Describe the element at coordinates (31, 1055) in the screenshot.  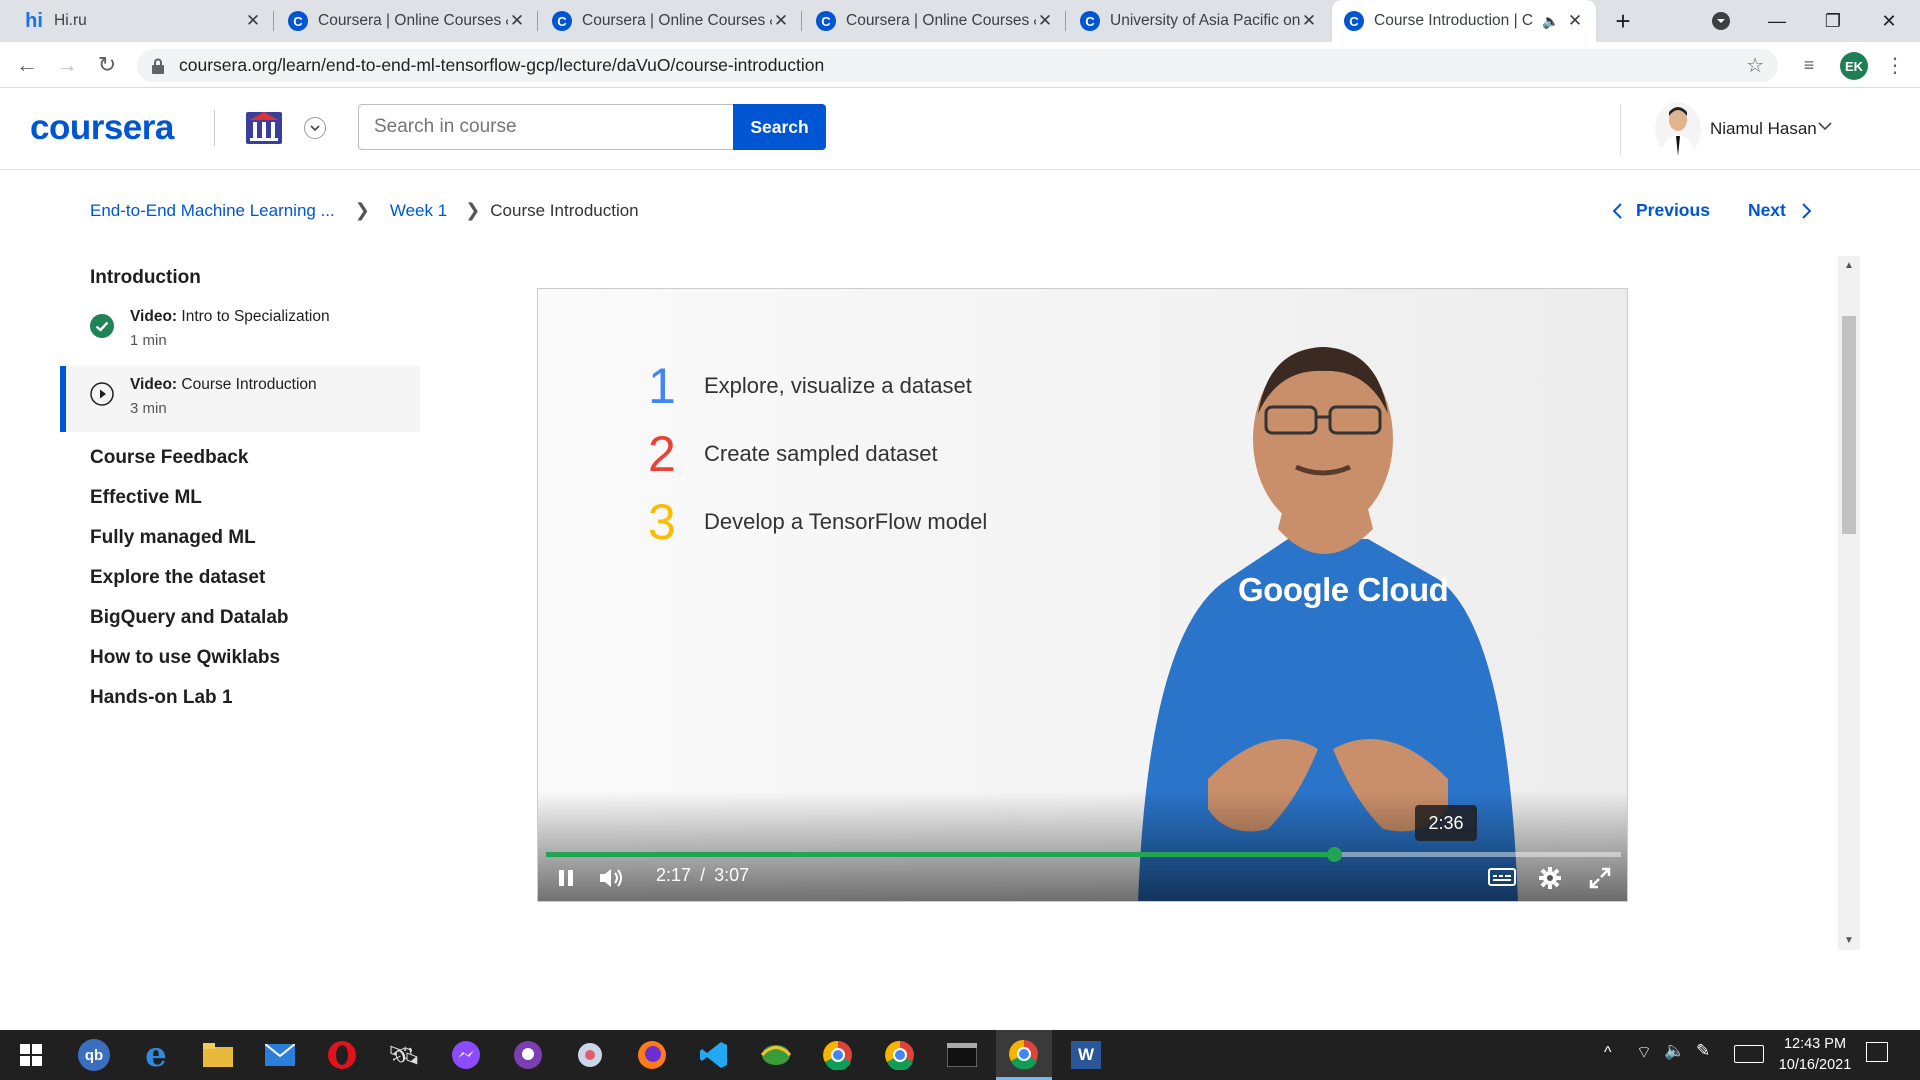
I see `windows-start-icon` at that location.